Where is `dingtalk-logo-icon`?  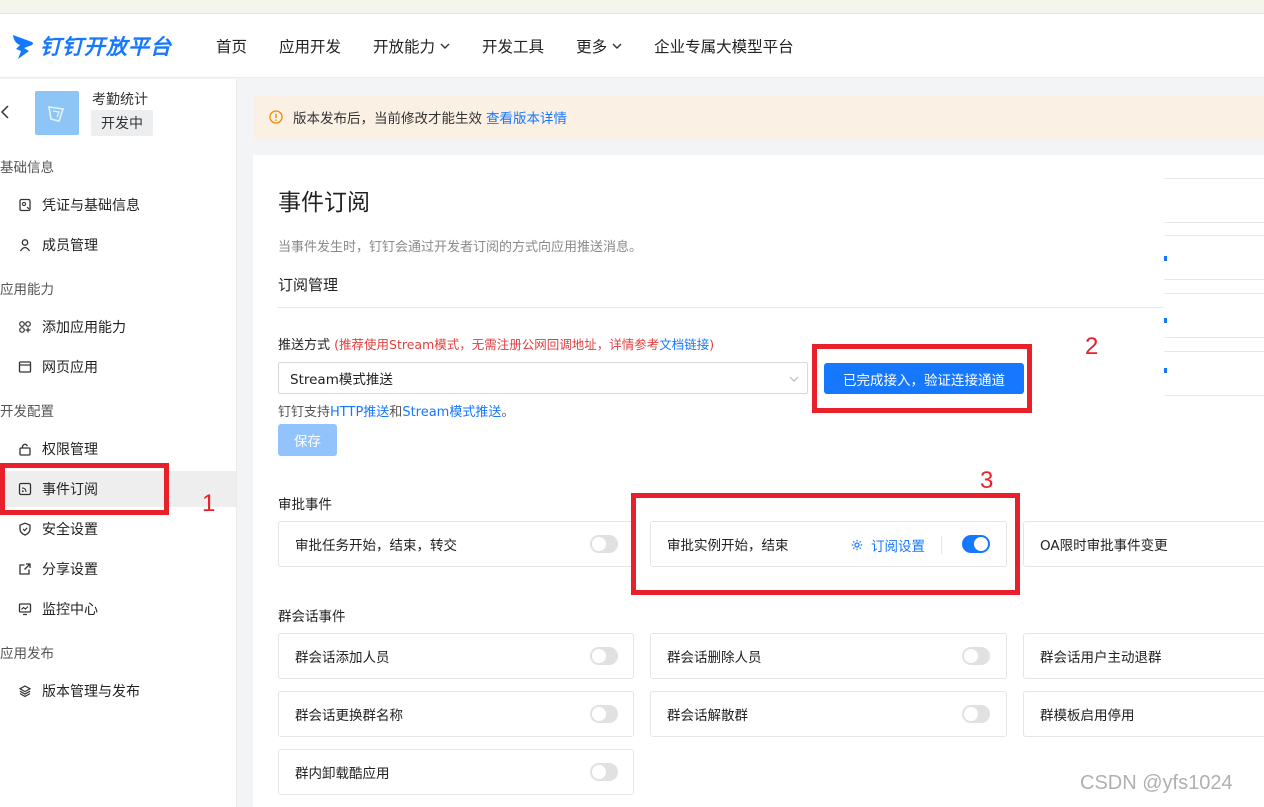 dingtalk-logo-icon is located at coordinates (23, 46).